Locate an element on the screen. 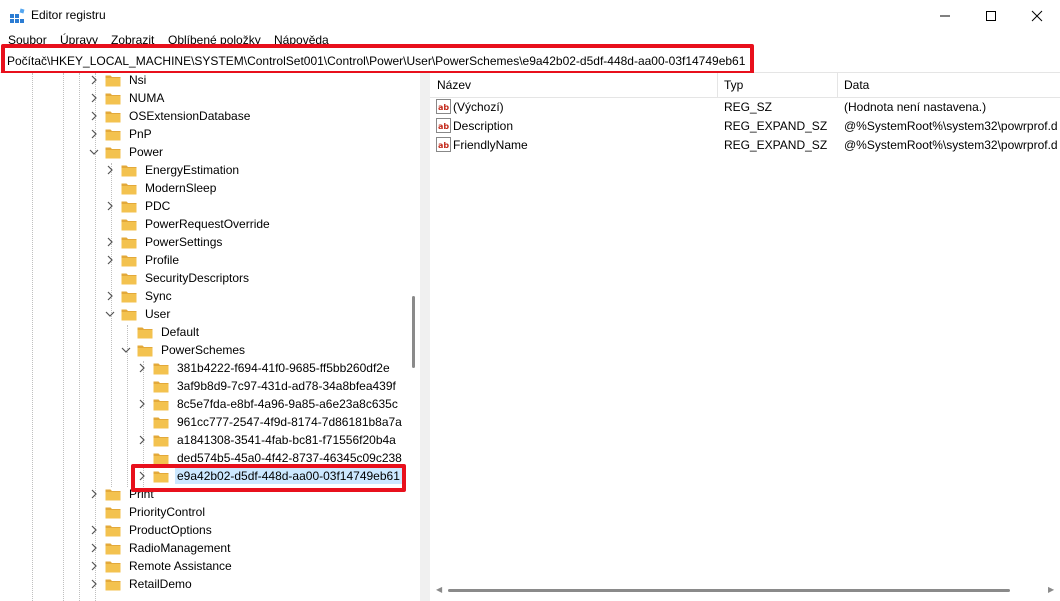 The width and height of the screenshot is (1060, 601). scroll-right-icon: ▶ is located at coordinates (1051, 589).